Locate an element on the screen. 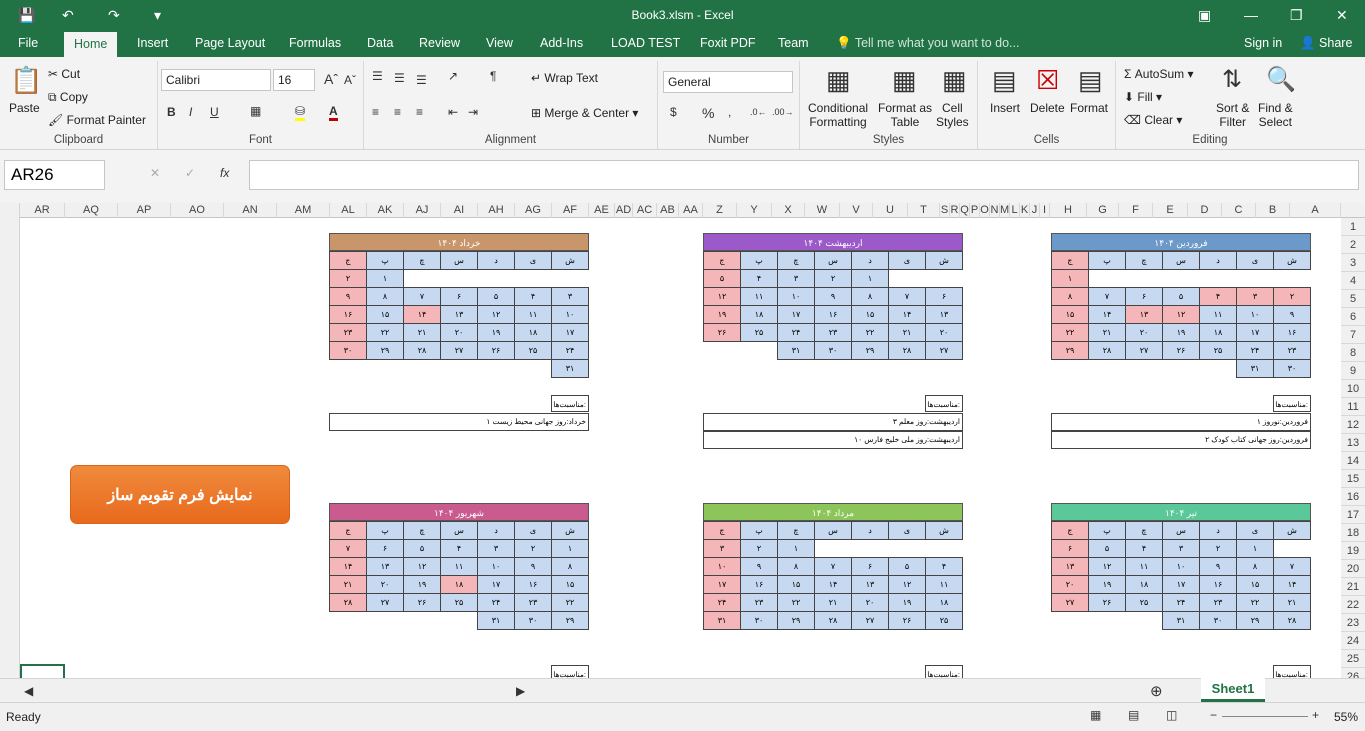 The image size is (1365, 731). row-header: 13 is located at coordinates (1353, 443).